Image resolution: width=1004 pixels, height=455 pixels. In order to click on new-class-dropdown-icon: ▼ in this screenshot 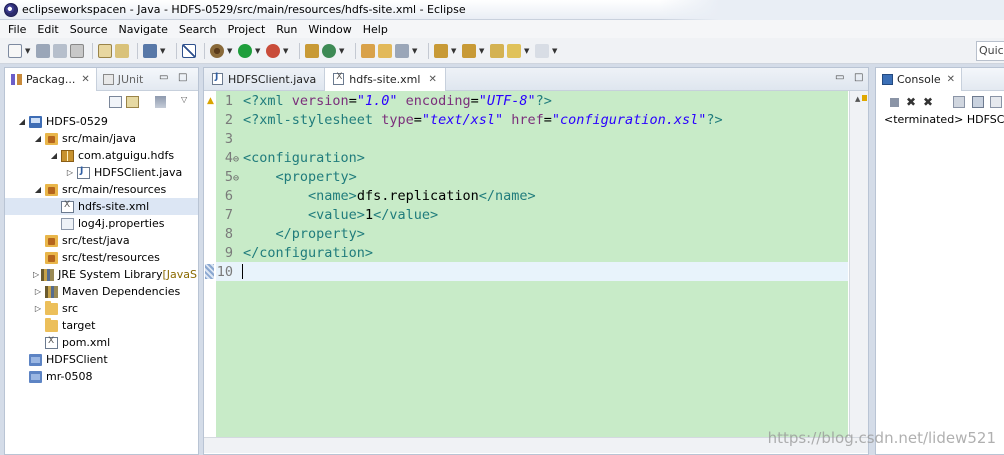, I will do `click(342, 51)`.